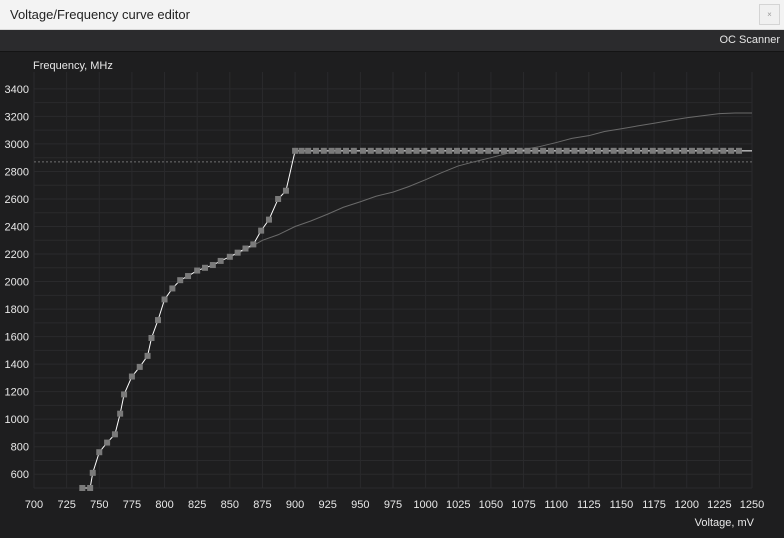  What do you see at coordinates (393, 505) in the screenshot?
I see `x-tick-label: 975` at bounding box center [393, 505].